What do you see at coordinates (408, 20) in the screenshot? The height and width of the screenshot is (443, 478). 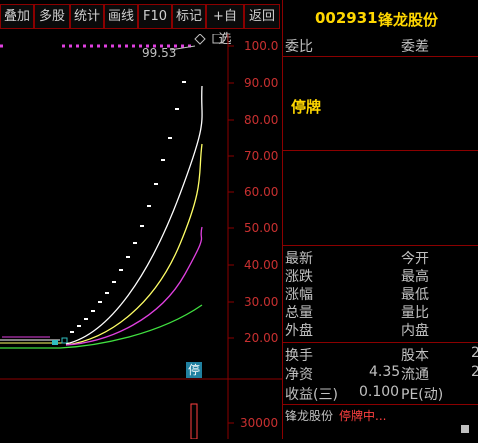 I see `stock-name: 锋龙股份` at bounding box center [408, 20].